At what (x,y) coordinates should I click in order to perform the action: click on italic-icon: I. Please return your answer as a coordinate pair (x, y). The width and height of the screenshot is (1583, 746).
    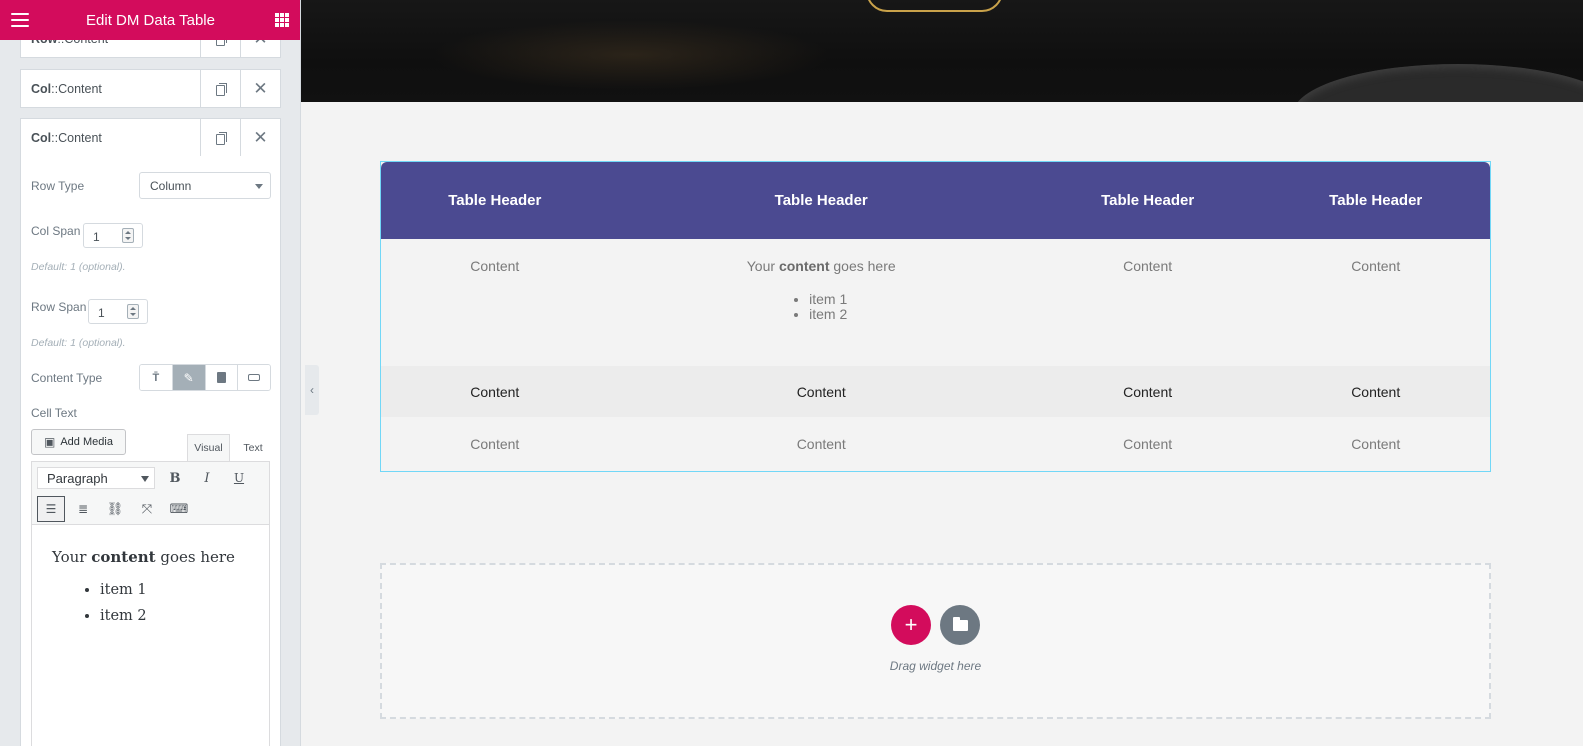
    Looking at the image, I should click on (207, 478).